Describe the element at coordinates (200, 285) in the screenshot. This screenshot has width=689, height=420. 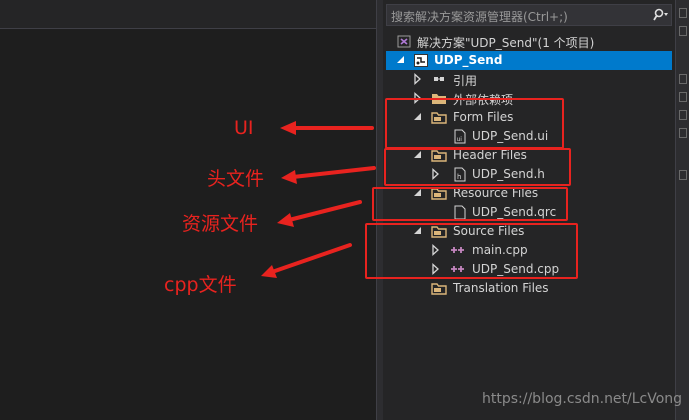
I see `annotation-label-cpp: cpp文件` at that location.